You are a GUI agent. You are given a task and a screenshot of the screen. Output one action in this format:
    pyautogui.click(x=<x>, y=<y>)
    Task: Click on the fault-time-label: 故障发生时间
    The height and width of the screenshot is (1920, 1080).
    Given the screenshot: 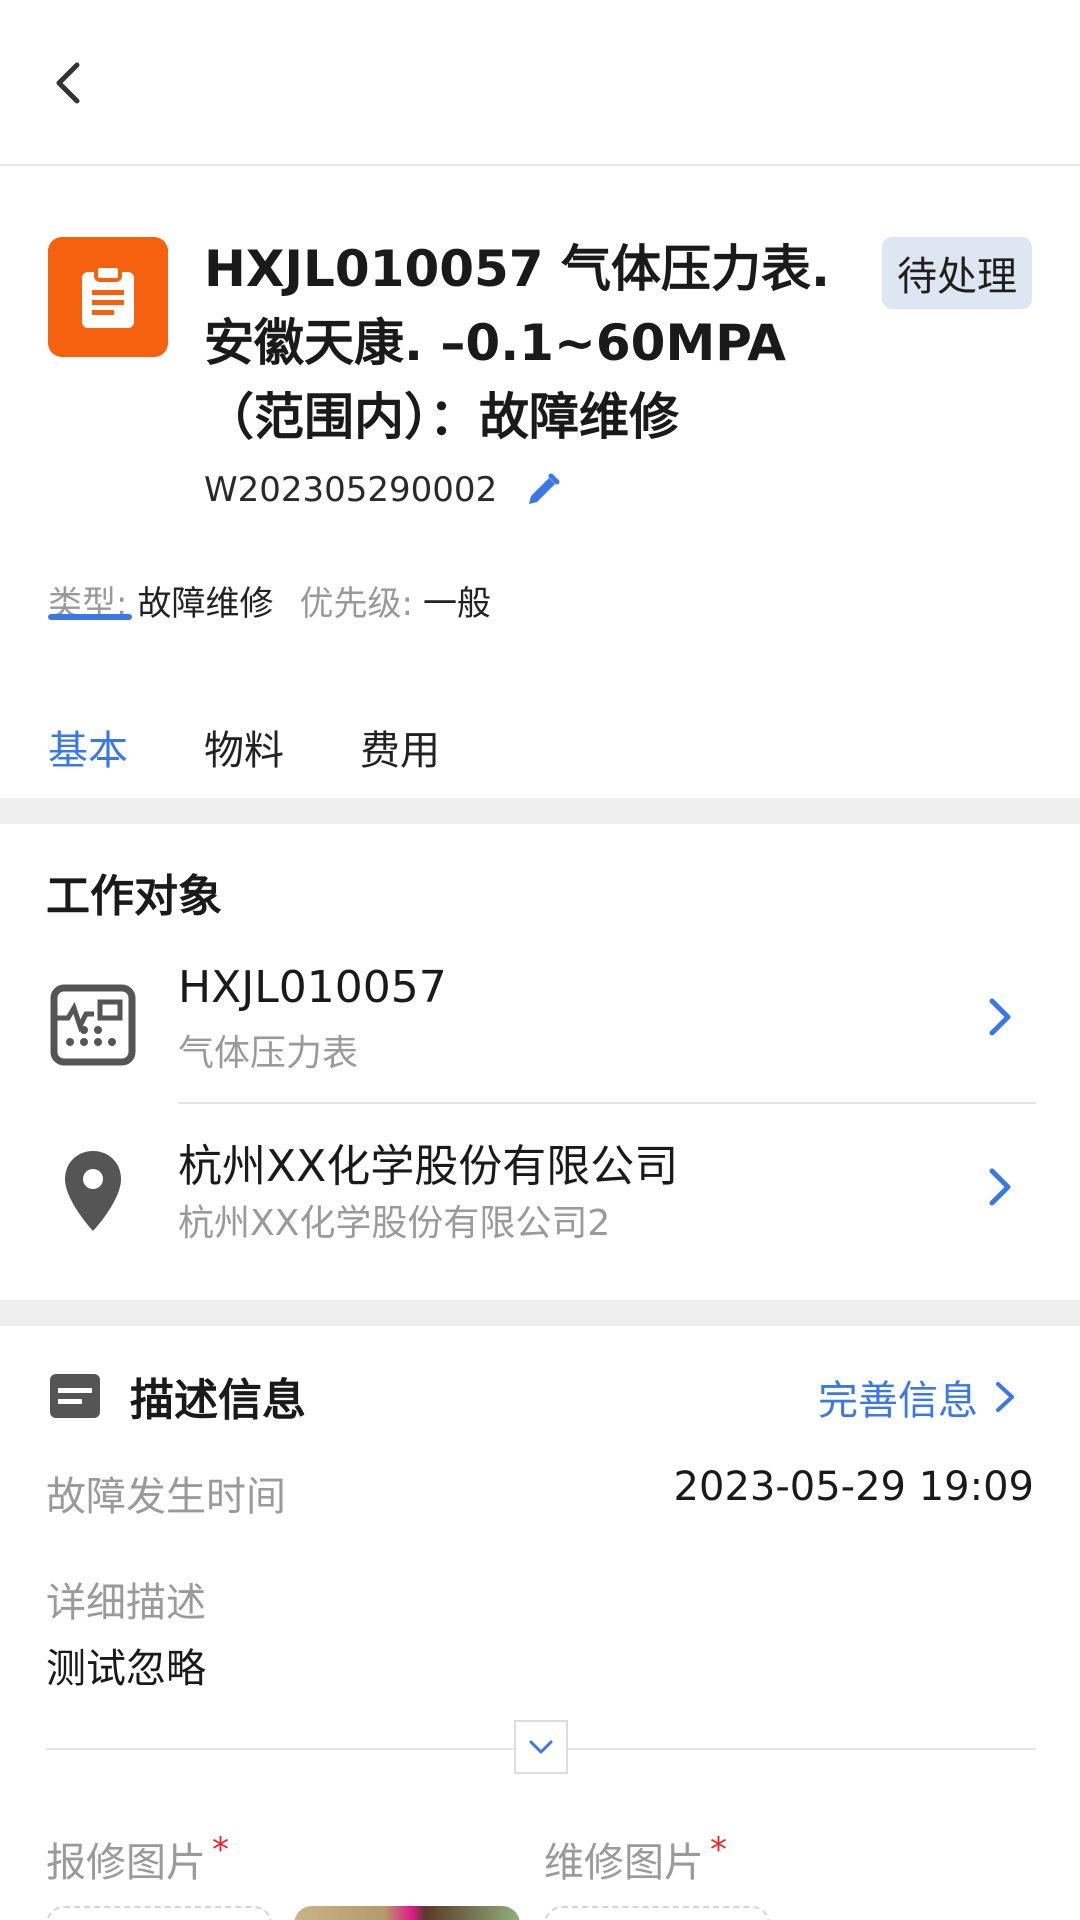 What is the action you would take?
    pyautogui.click(x=166, y=1497)
    